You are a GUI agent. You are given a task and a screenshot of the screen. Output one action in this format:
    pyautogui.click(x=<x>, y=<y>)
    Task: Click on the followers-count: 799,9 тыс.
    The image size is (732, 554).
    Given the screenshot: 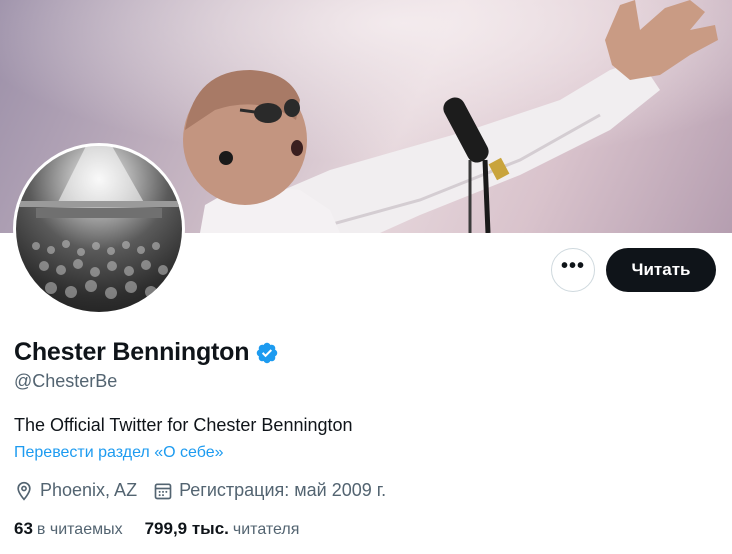 What is the action you would take?
    pyautogui.click(x=186, y=528)
    